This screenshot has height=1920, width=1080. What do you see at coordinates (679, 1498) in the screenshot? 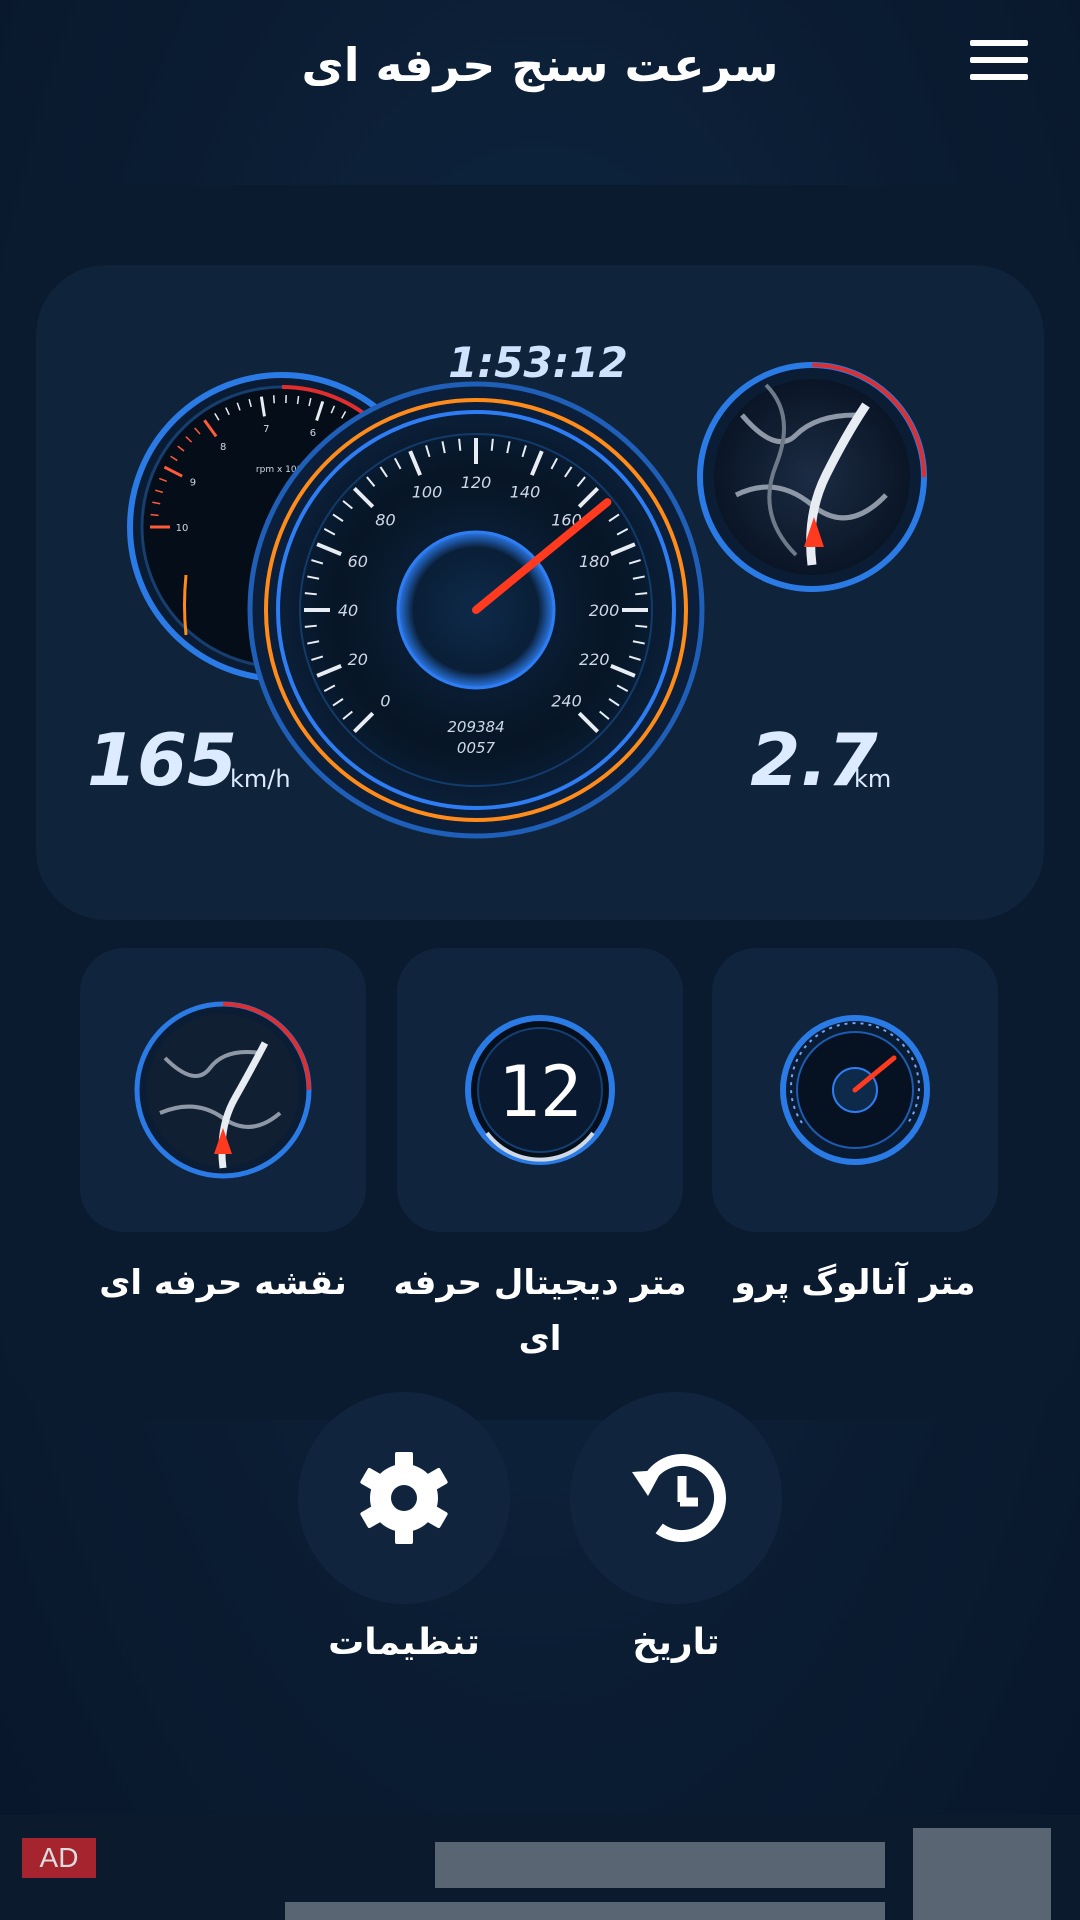
I see `history-icon` at bounding box center [679, 1498].